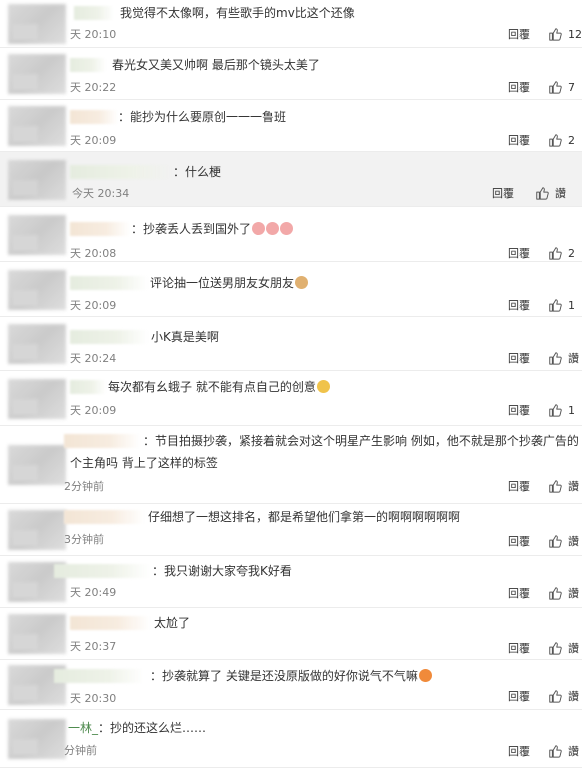 The height and width of the screenshot is (768, 582). I want to click on comment-text: 太尬了, so click(172, 623).